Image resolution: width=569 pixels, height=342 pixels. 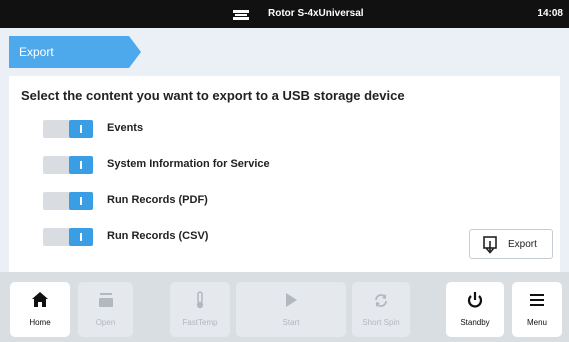 I want to click on menu-icon, so click(x=537, y=300).